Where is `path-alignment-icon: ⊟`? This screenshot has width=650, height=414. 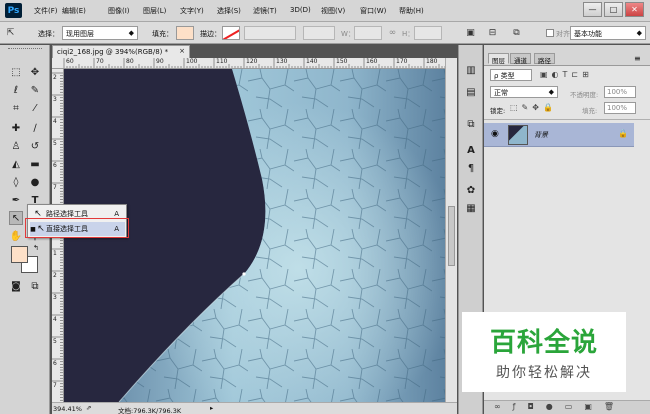
path-alignment-icon: ⊟ is located at coordinates (492, 33).